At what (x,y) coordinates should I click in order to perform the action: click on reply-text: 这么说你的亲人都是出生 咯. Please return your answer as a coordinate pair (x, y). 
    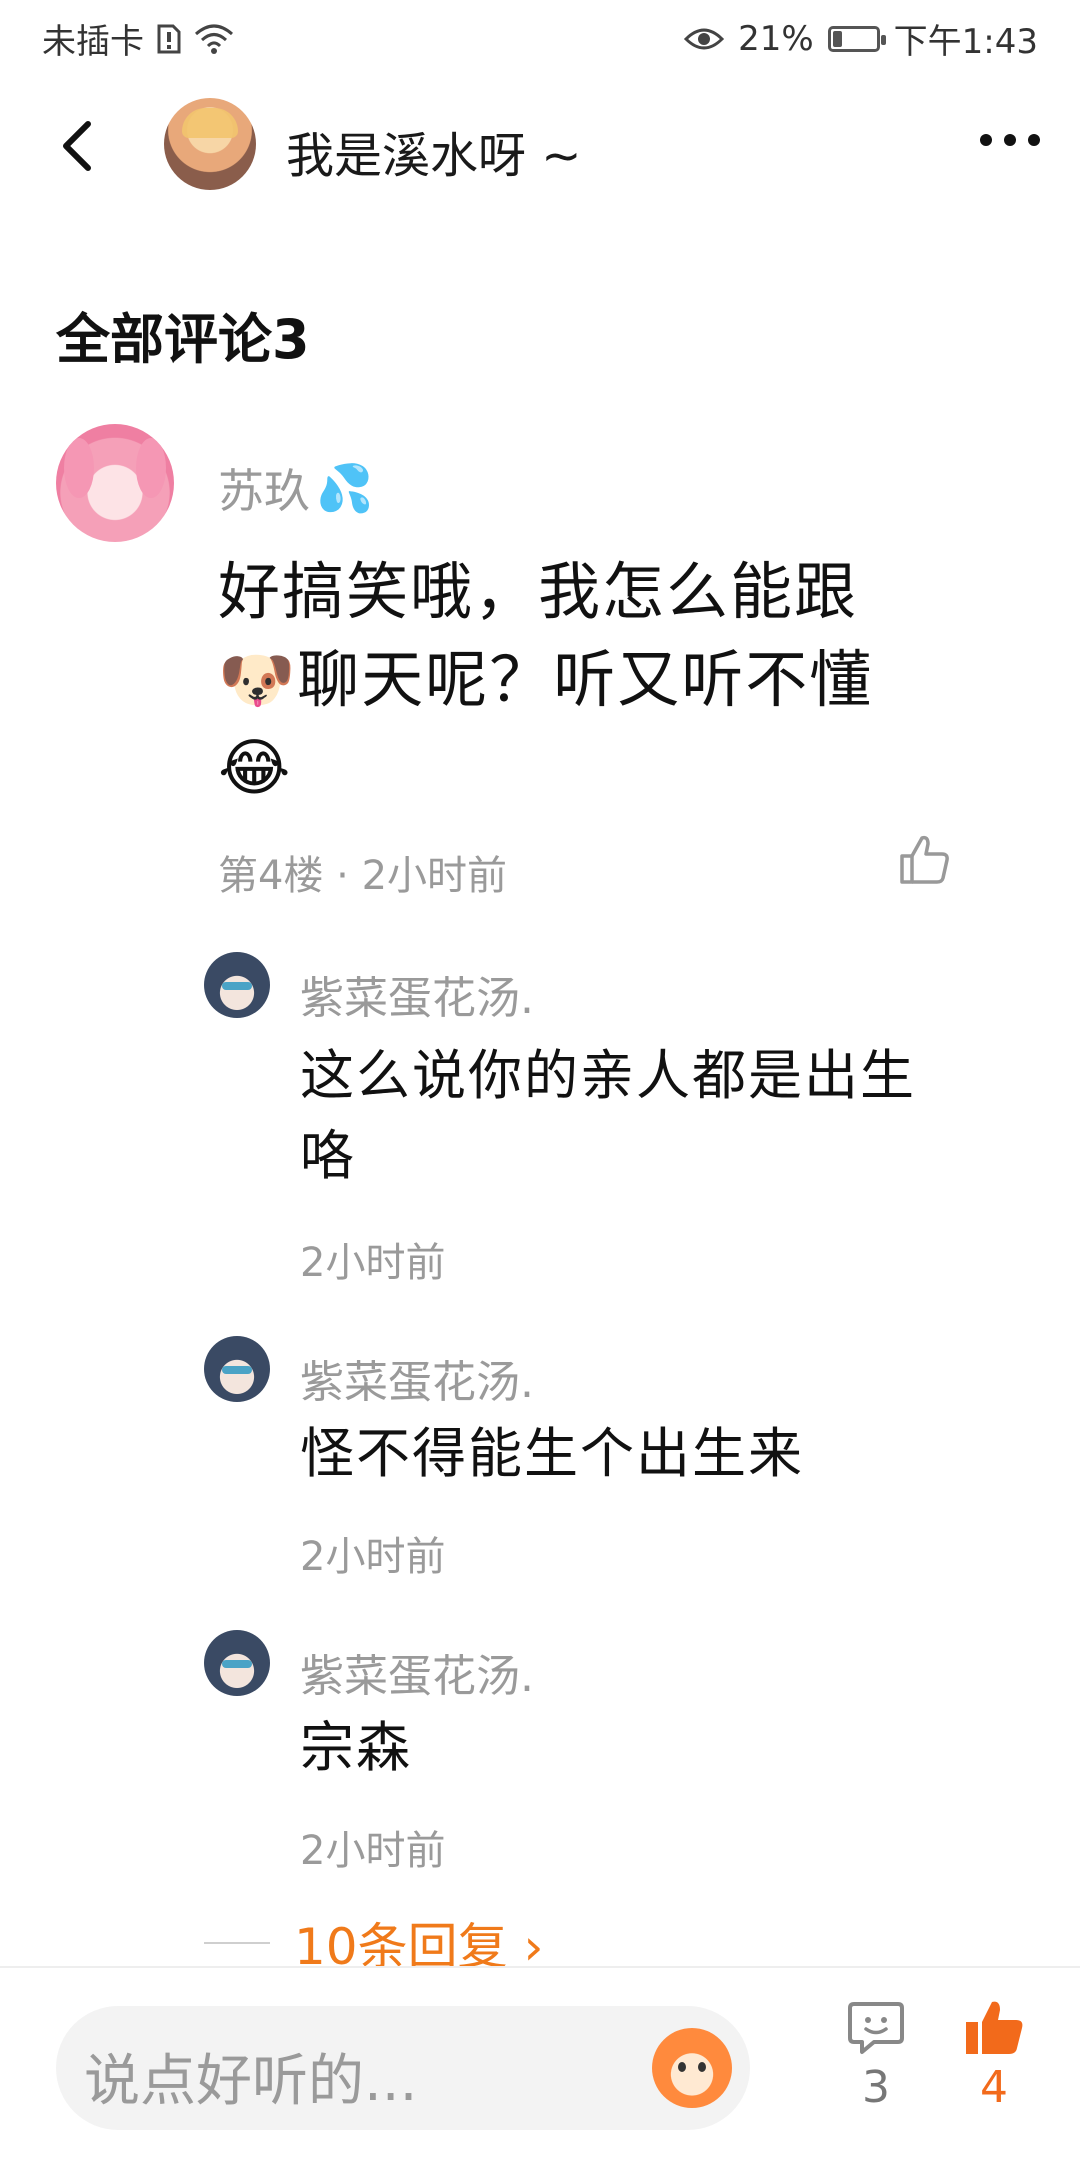
    Looking at the image, I should click on (650, 1116).